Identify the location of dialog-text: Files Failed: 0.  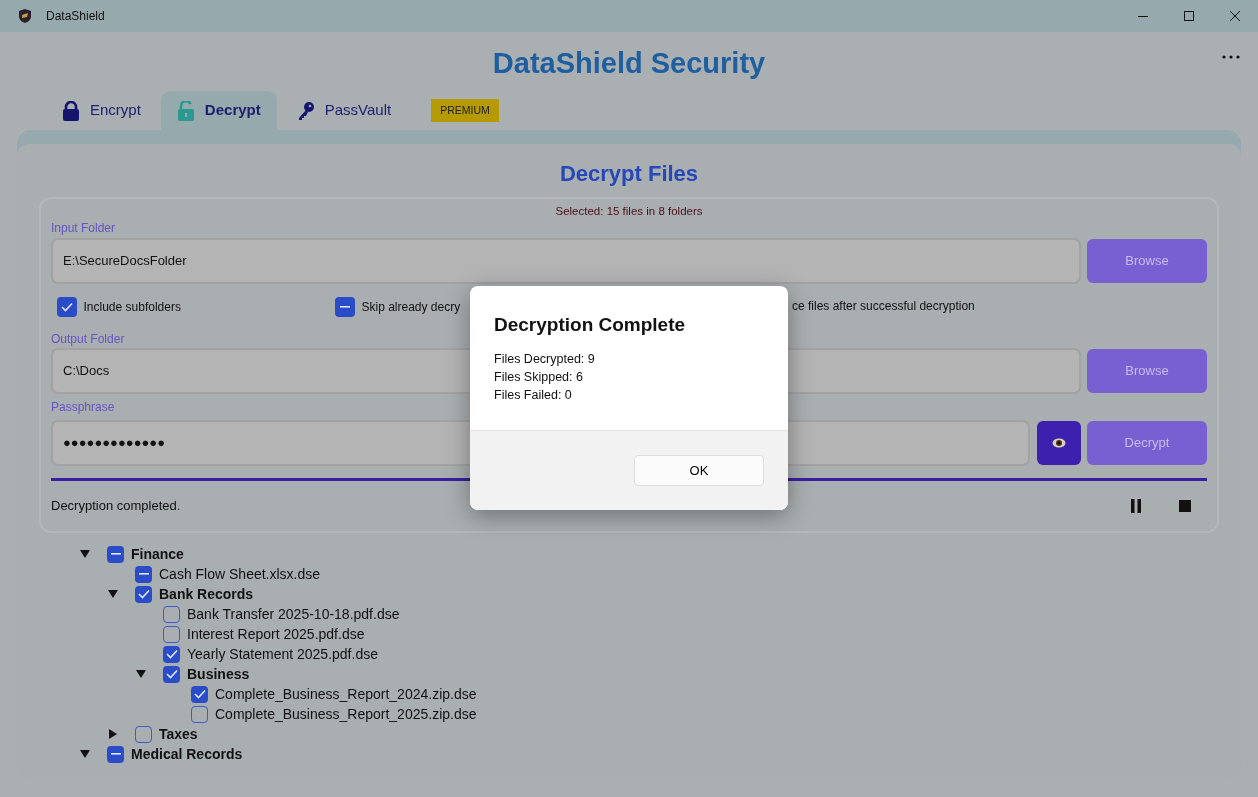
(533, 395).